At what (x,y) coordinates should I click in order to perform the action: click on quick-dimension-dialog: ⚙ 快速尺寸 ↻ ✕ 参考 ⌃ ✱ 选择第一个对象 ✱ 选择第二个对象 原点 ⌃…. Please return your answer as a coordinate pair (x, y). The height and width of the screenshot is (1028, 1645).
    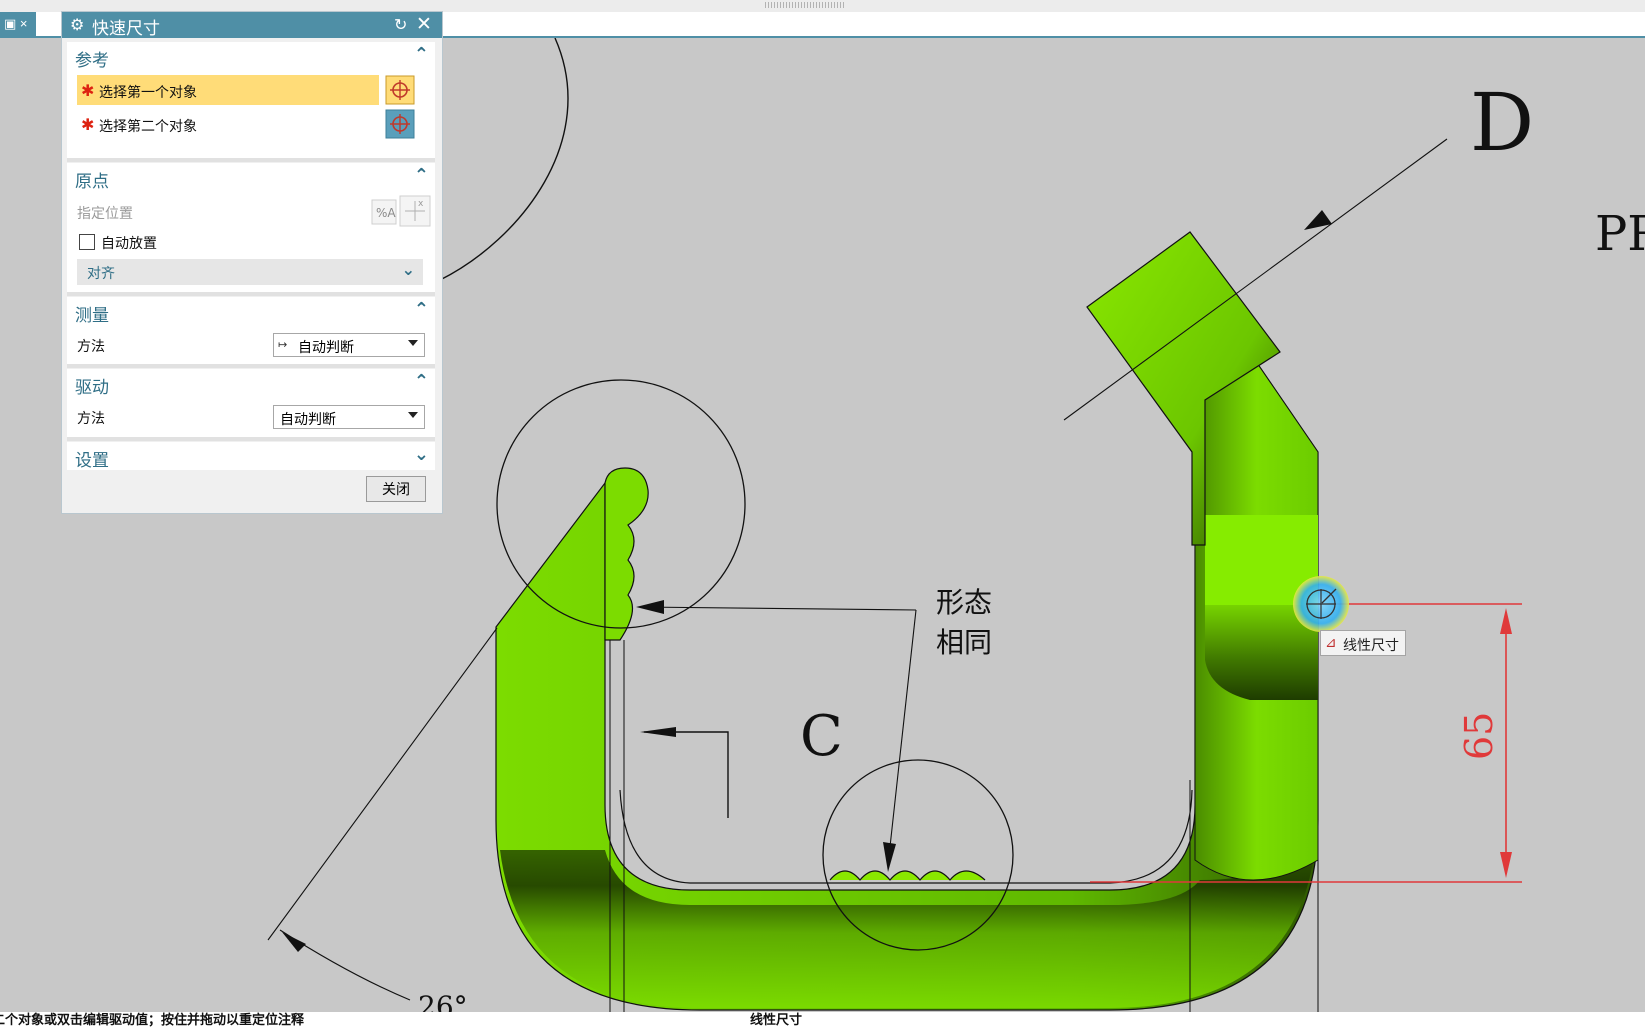
    Looking at the image, I should click on (252, 262).